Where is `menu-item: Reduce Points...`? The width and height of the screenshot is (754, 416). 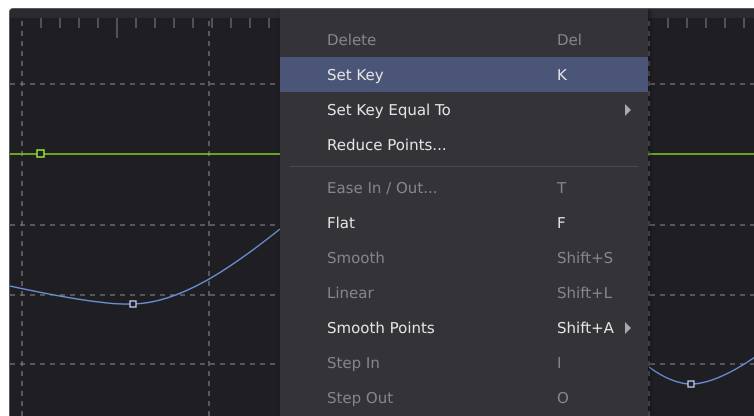 menu-item: Reduce Points... is located at coordinates (464, 144).